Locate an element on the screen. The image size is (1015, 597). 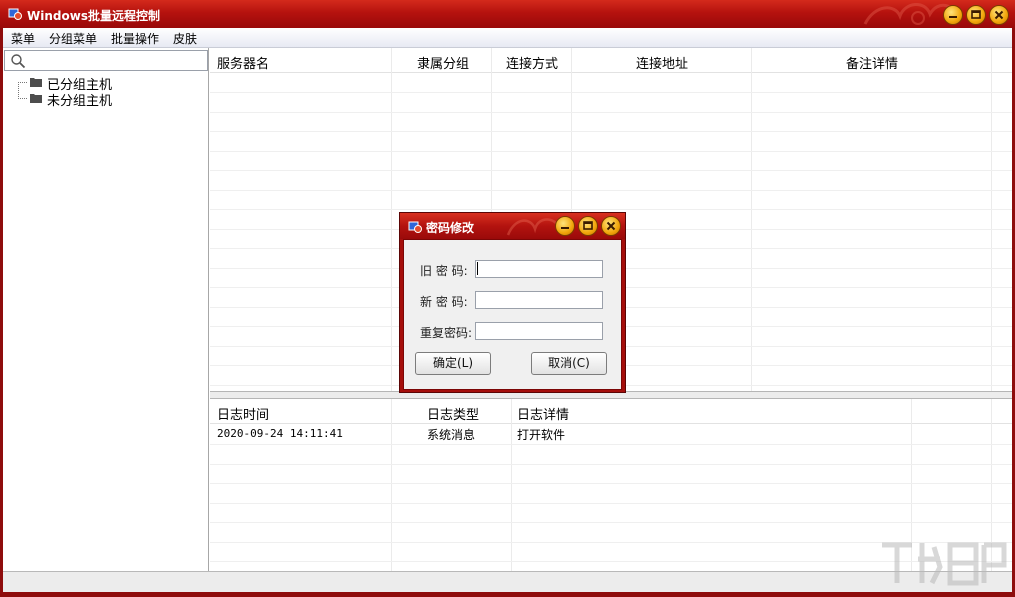
minimize-button is located at coordinates (953, 15).